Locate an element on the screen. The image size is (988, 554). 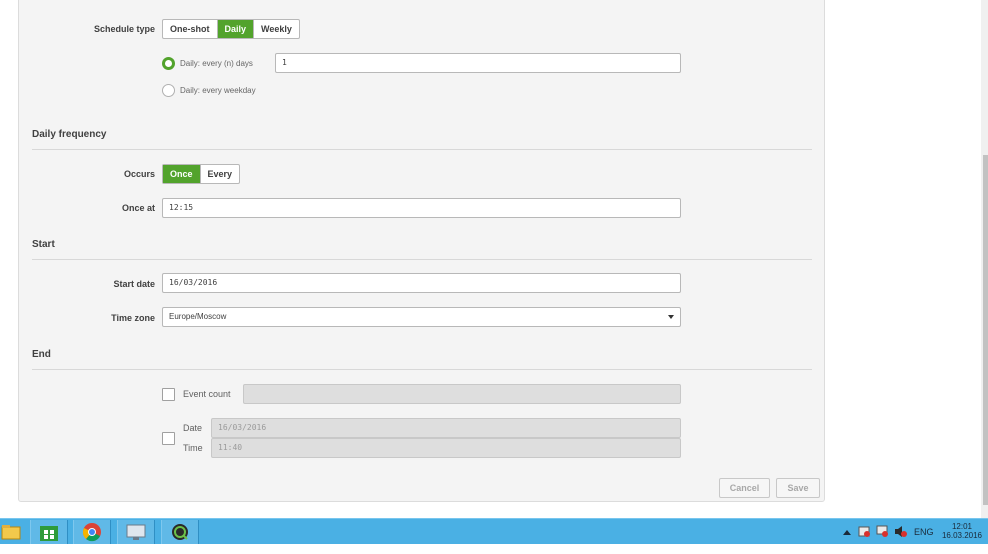
end-time-label: Time is located at coordinates (193, 448).